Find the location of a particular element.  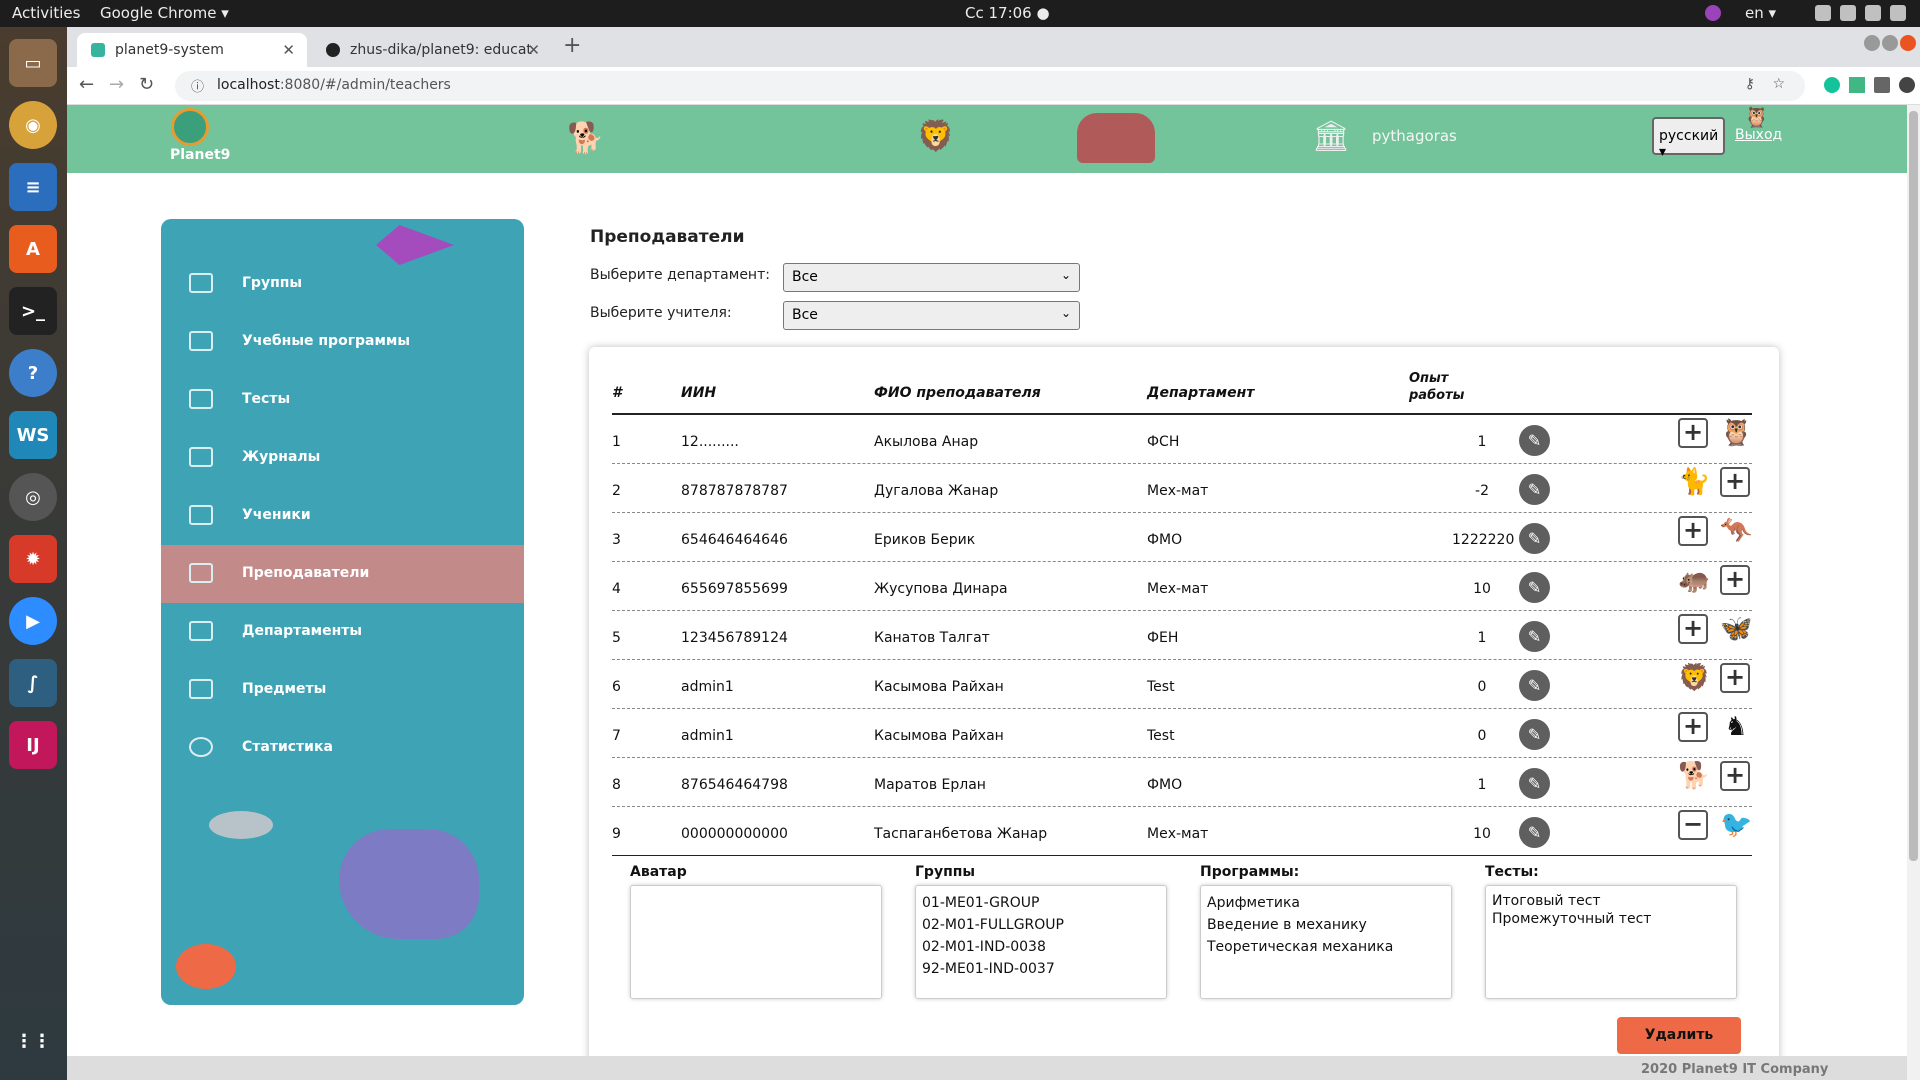

tab-planet9: planet9-system ✕ is located at coordinates (192, 50).